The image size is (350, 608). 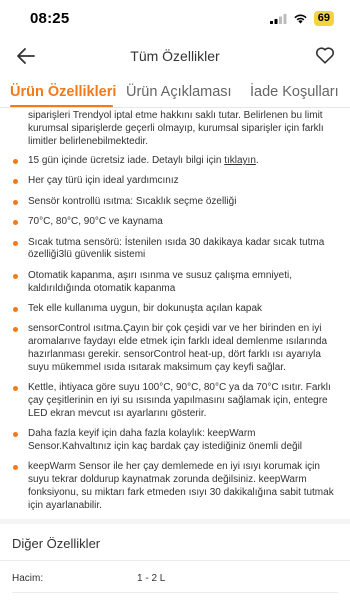 What do you see at coordinates (175, 592) in the screenshot?
I see `spec-divider` at bounding box center [175, 592].